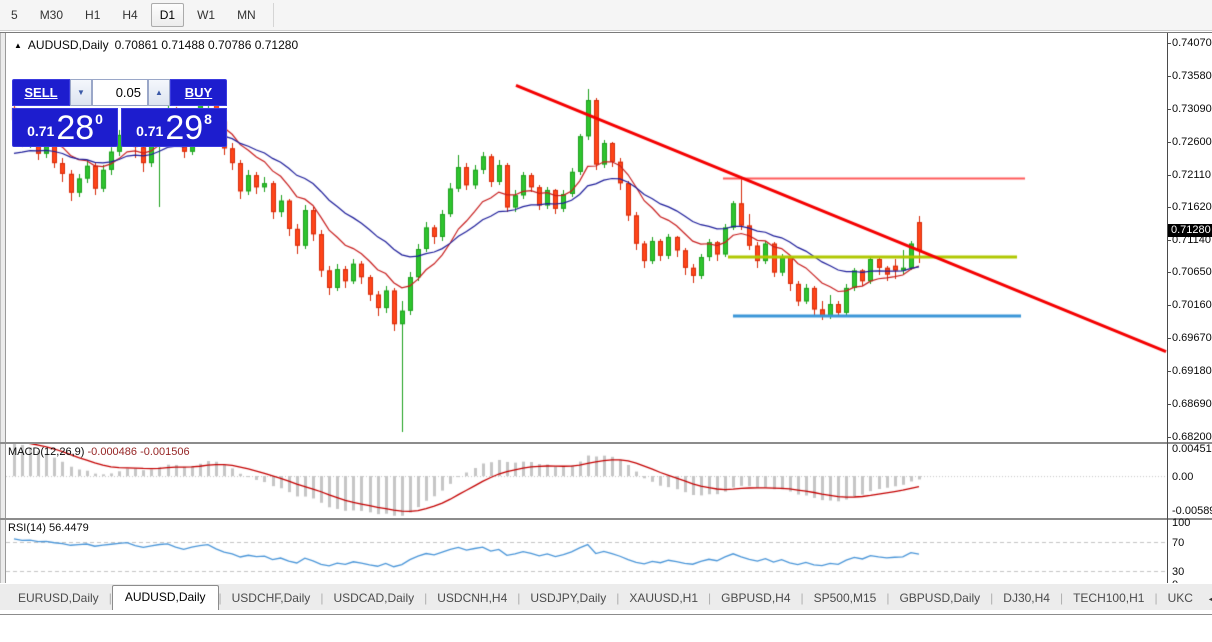 The image size is (1212, 642). What do you see at coordinates (1181, 523) in the screenshot?
I see `rsi-axis-tick: 100` at bounding box center [1181, 523].